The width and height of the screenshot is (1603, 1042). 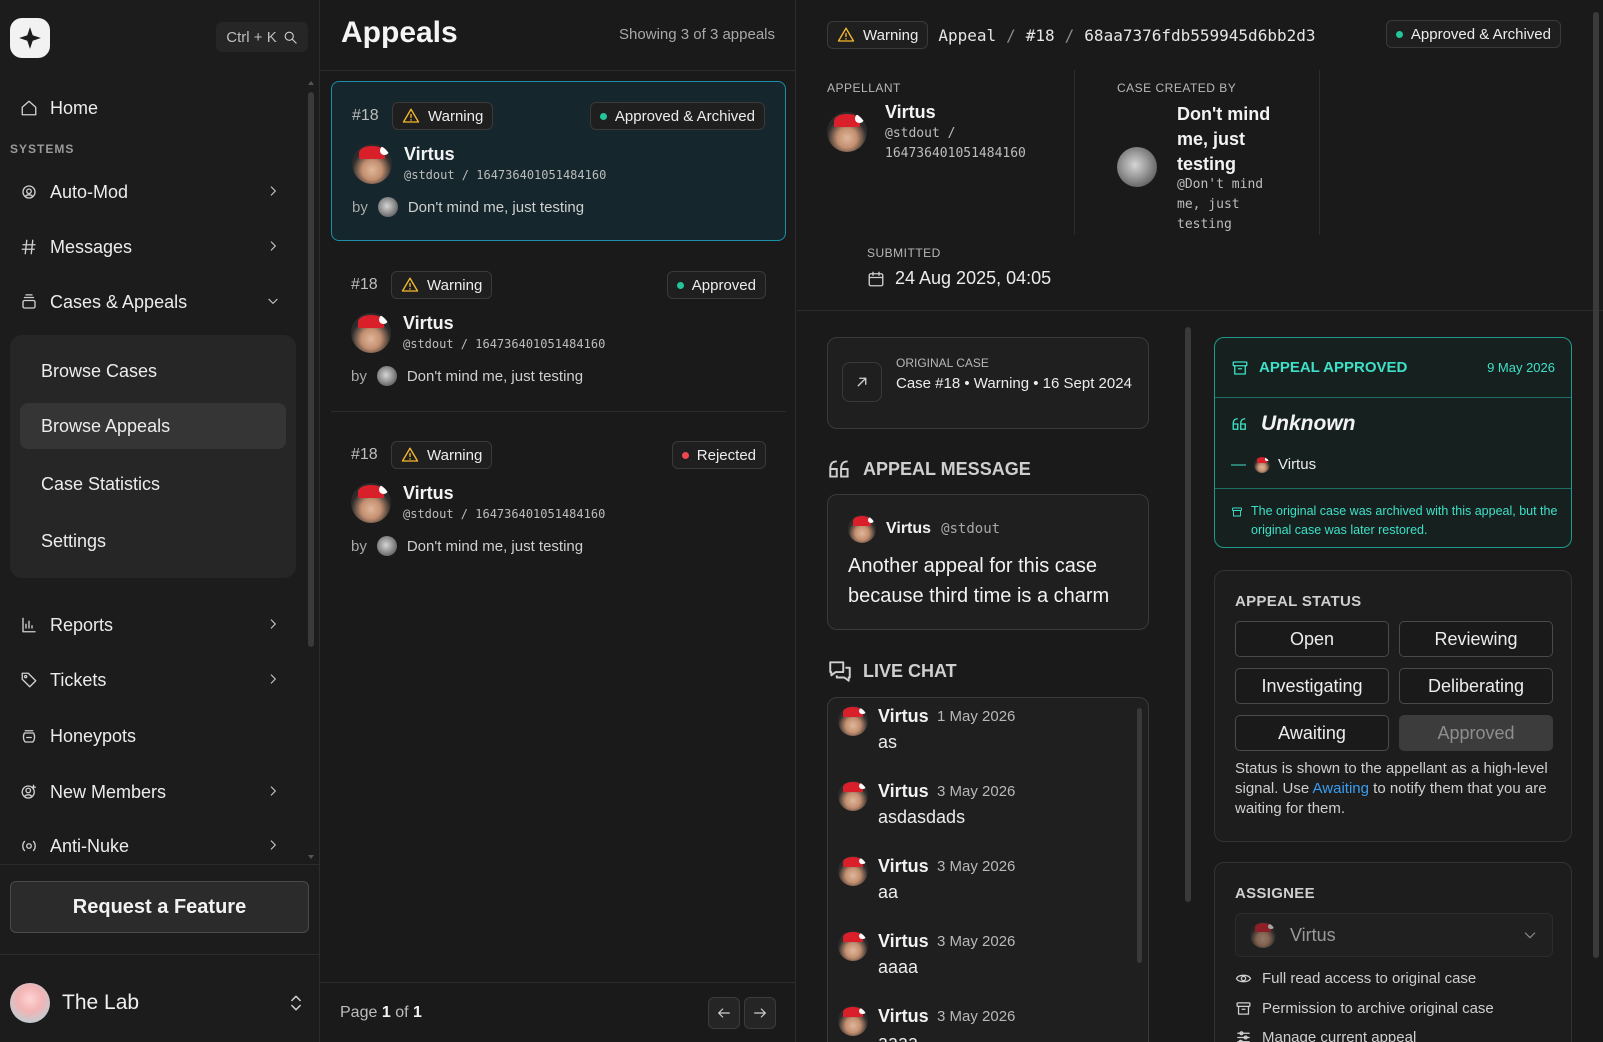 I want to click on app-logo, so click(x=30, y=38).